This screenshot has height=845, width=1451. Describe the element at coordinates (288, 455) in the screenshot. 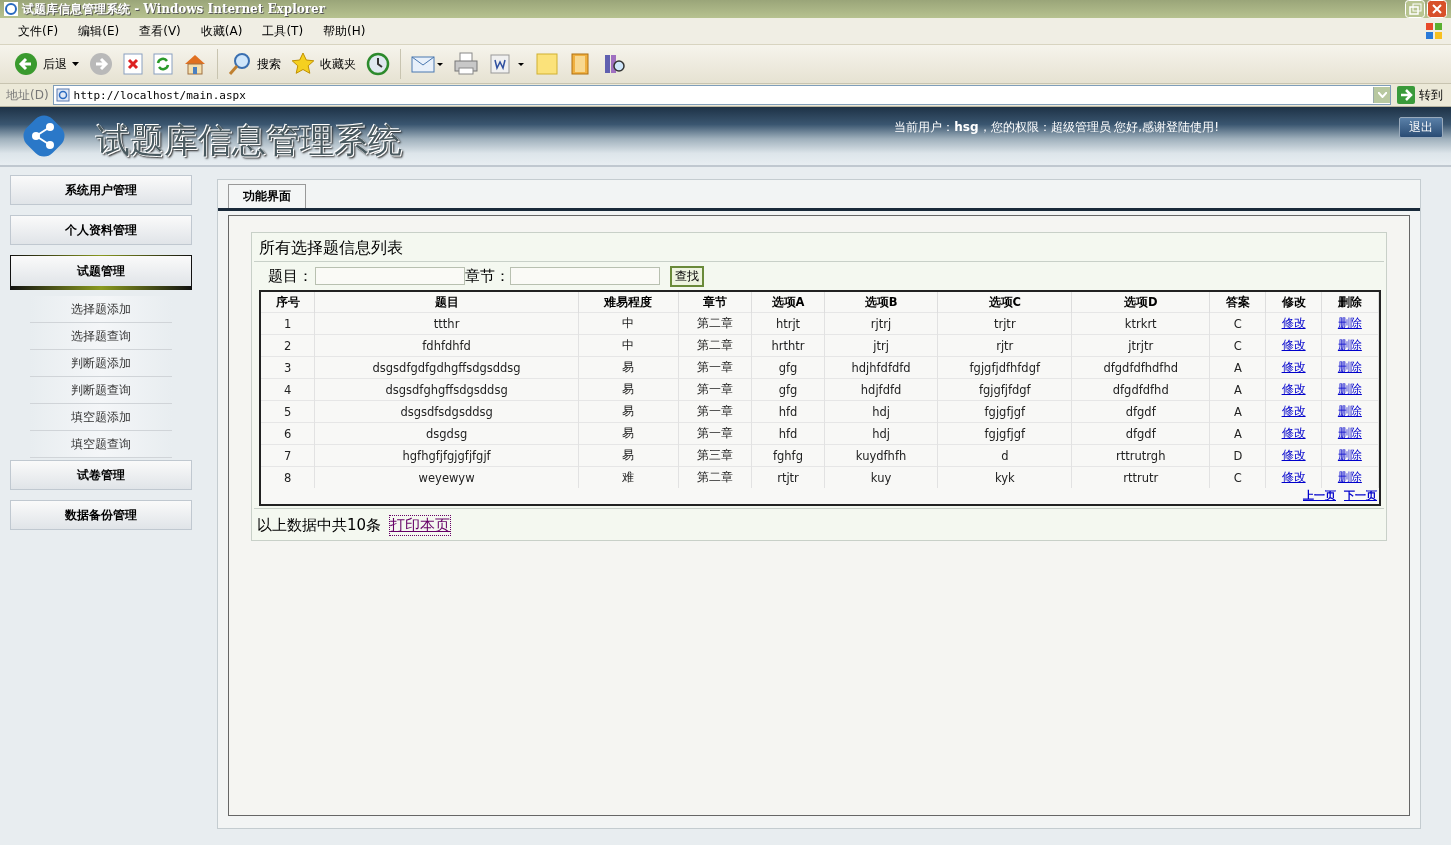

I see `table-cell: 7` at that location.